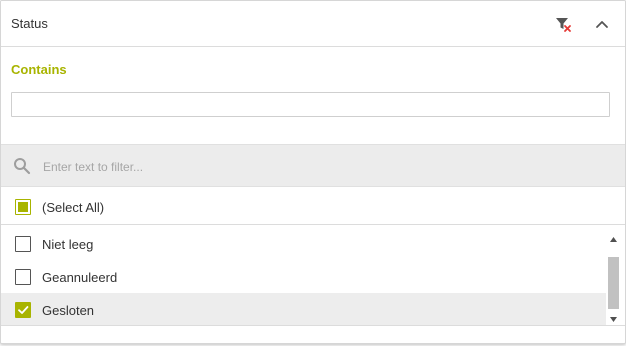  What do you see at coordinates (29, 23) in the screenshot?
I see `panel-title: Status` at bounding box center [29, 23].